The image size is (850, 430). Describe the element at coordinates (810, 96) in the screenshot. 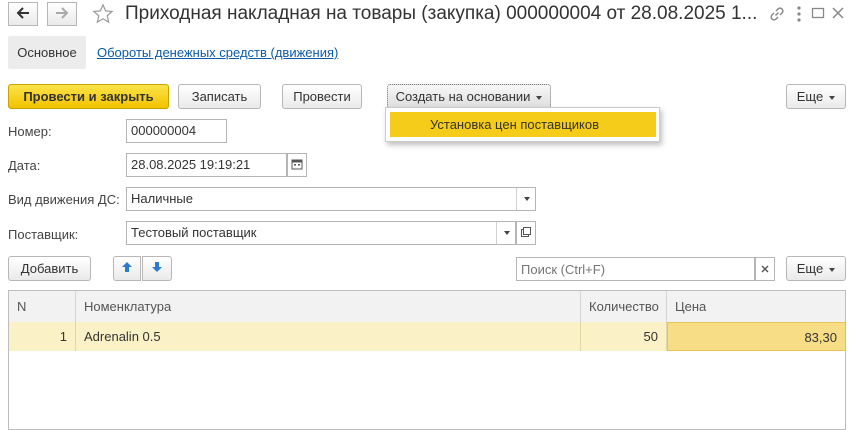

I see `more-label: Еще` at that location.